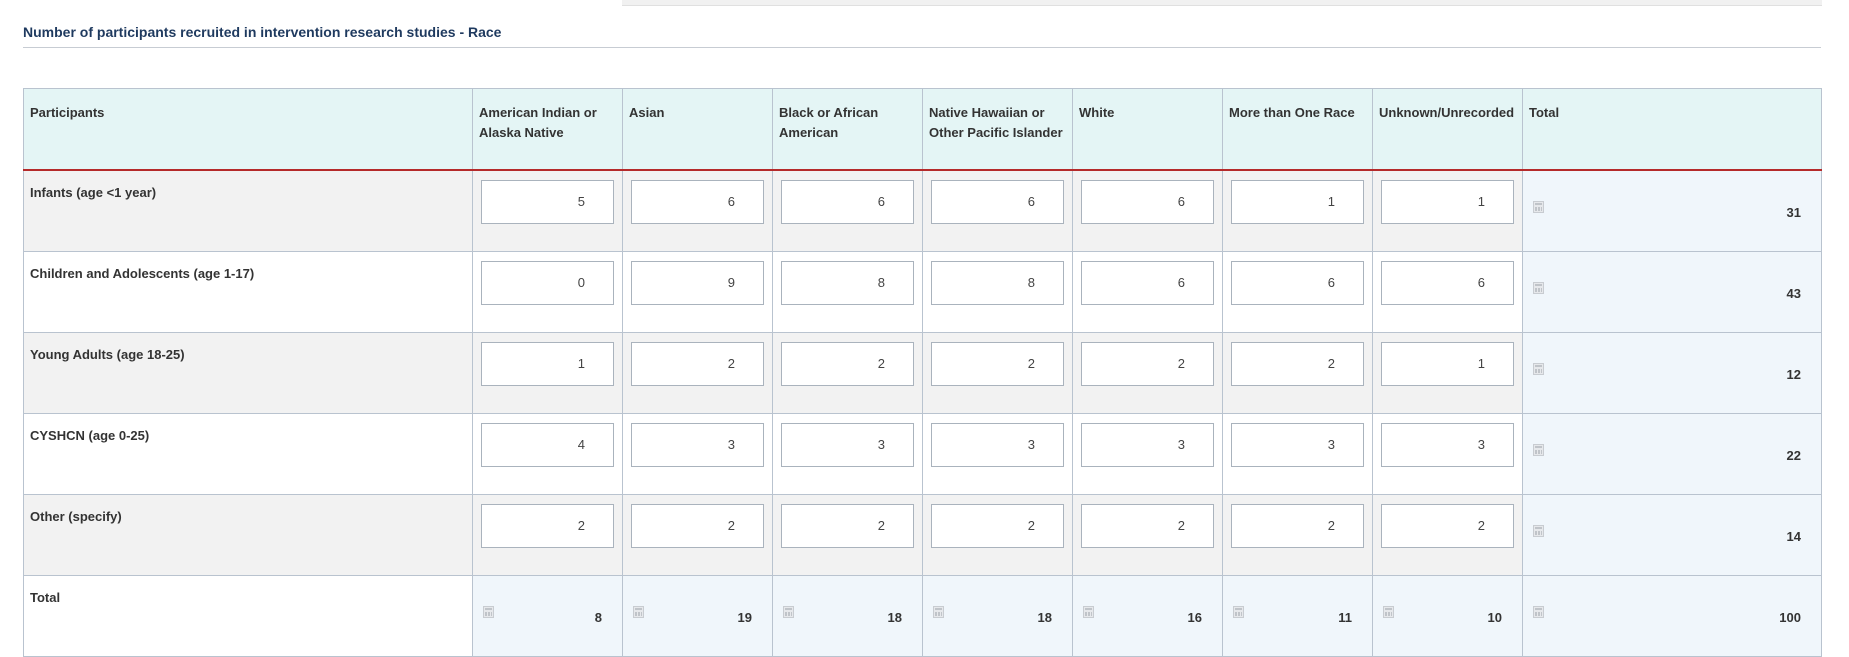 The height and width of the screenshot is (657, 1849). I want to click on count-input: 5, so click(547, 202).